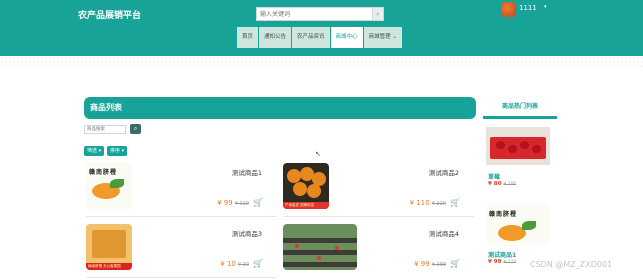 This screenshot has height=280, width=643. Describe the element at coordinates (444, 172) in the screenshot. I see `product-name: 测试商品2` at that location.